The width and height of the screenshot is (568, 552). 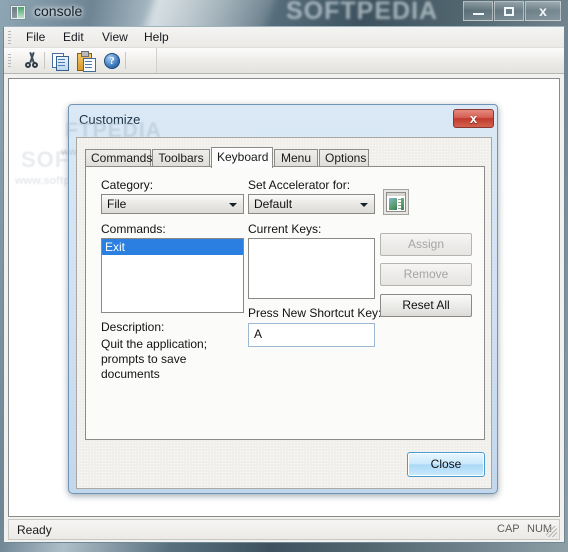 I want to click on window-title: console, so click(x=58, y=11).